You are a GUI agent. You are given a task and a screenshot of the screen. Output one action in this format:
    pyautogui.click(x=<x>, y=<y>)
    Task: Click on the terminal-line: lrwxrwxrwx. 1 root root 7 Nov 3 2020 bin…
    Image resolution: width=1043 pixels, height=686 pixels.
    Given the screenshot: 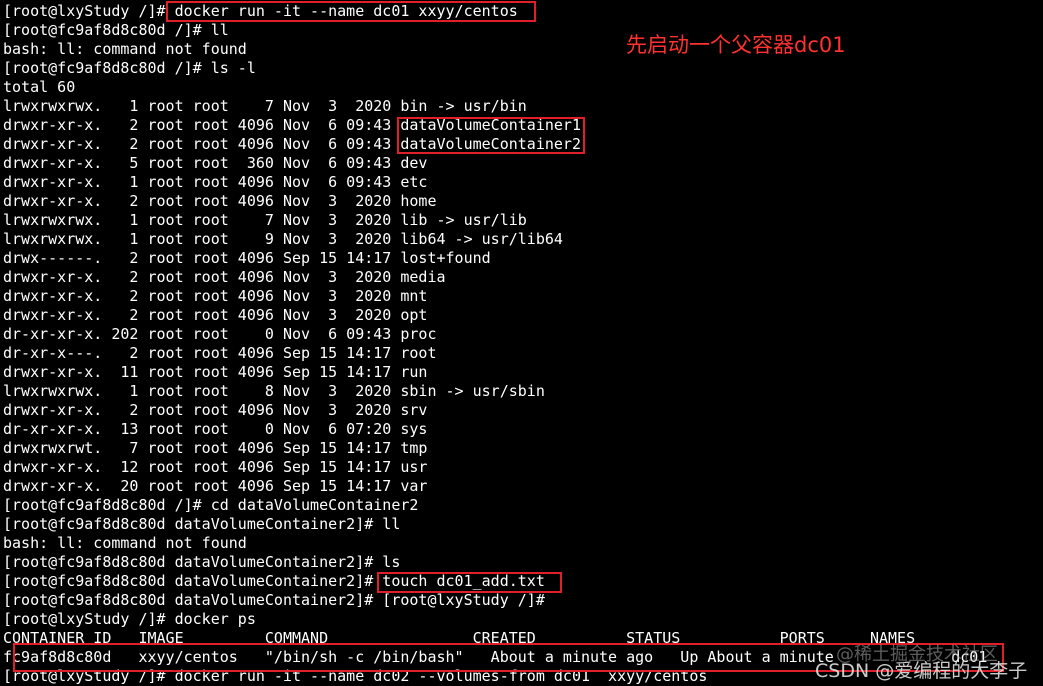 What is the action you would take?
    pyautogui.click(x=265, y=106)
    